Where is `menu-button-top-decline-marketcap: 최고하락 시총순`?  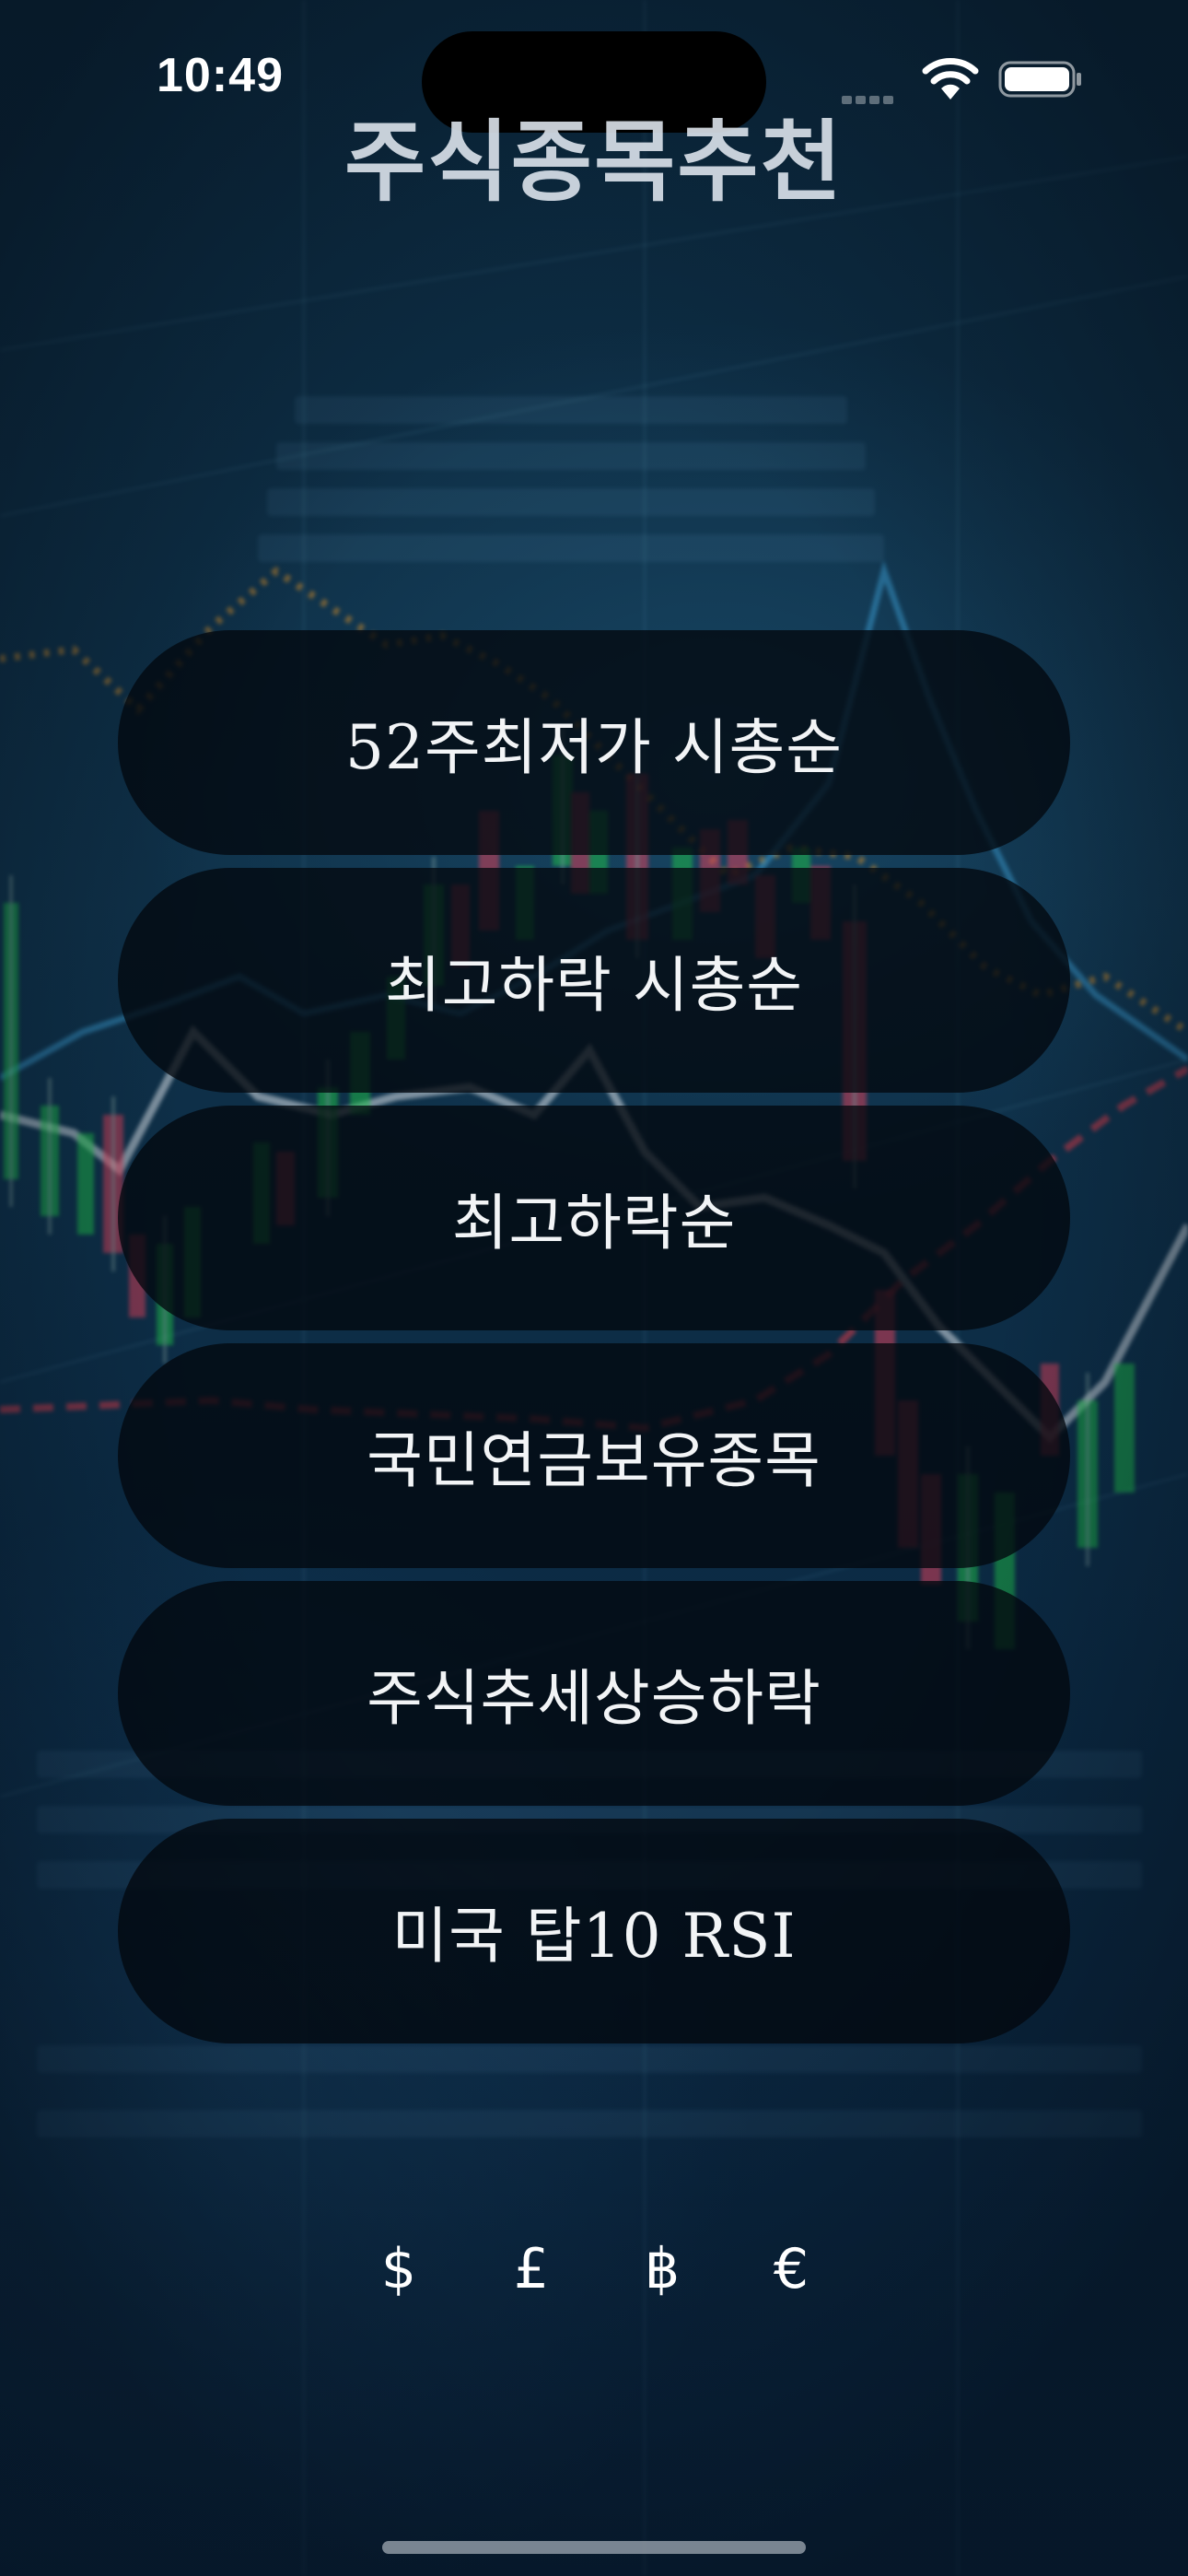 menu-button-top-decline-marketcap: 최고하락 시총순 is located at coordinates (594, 980).